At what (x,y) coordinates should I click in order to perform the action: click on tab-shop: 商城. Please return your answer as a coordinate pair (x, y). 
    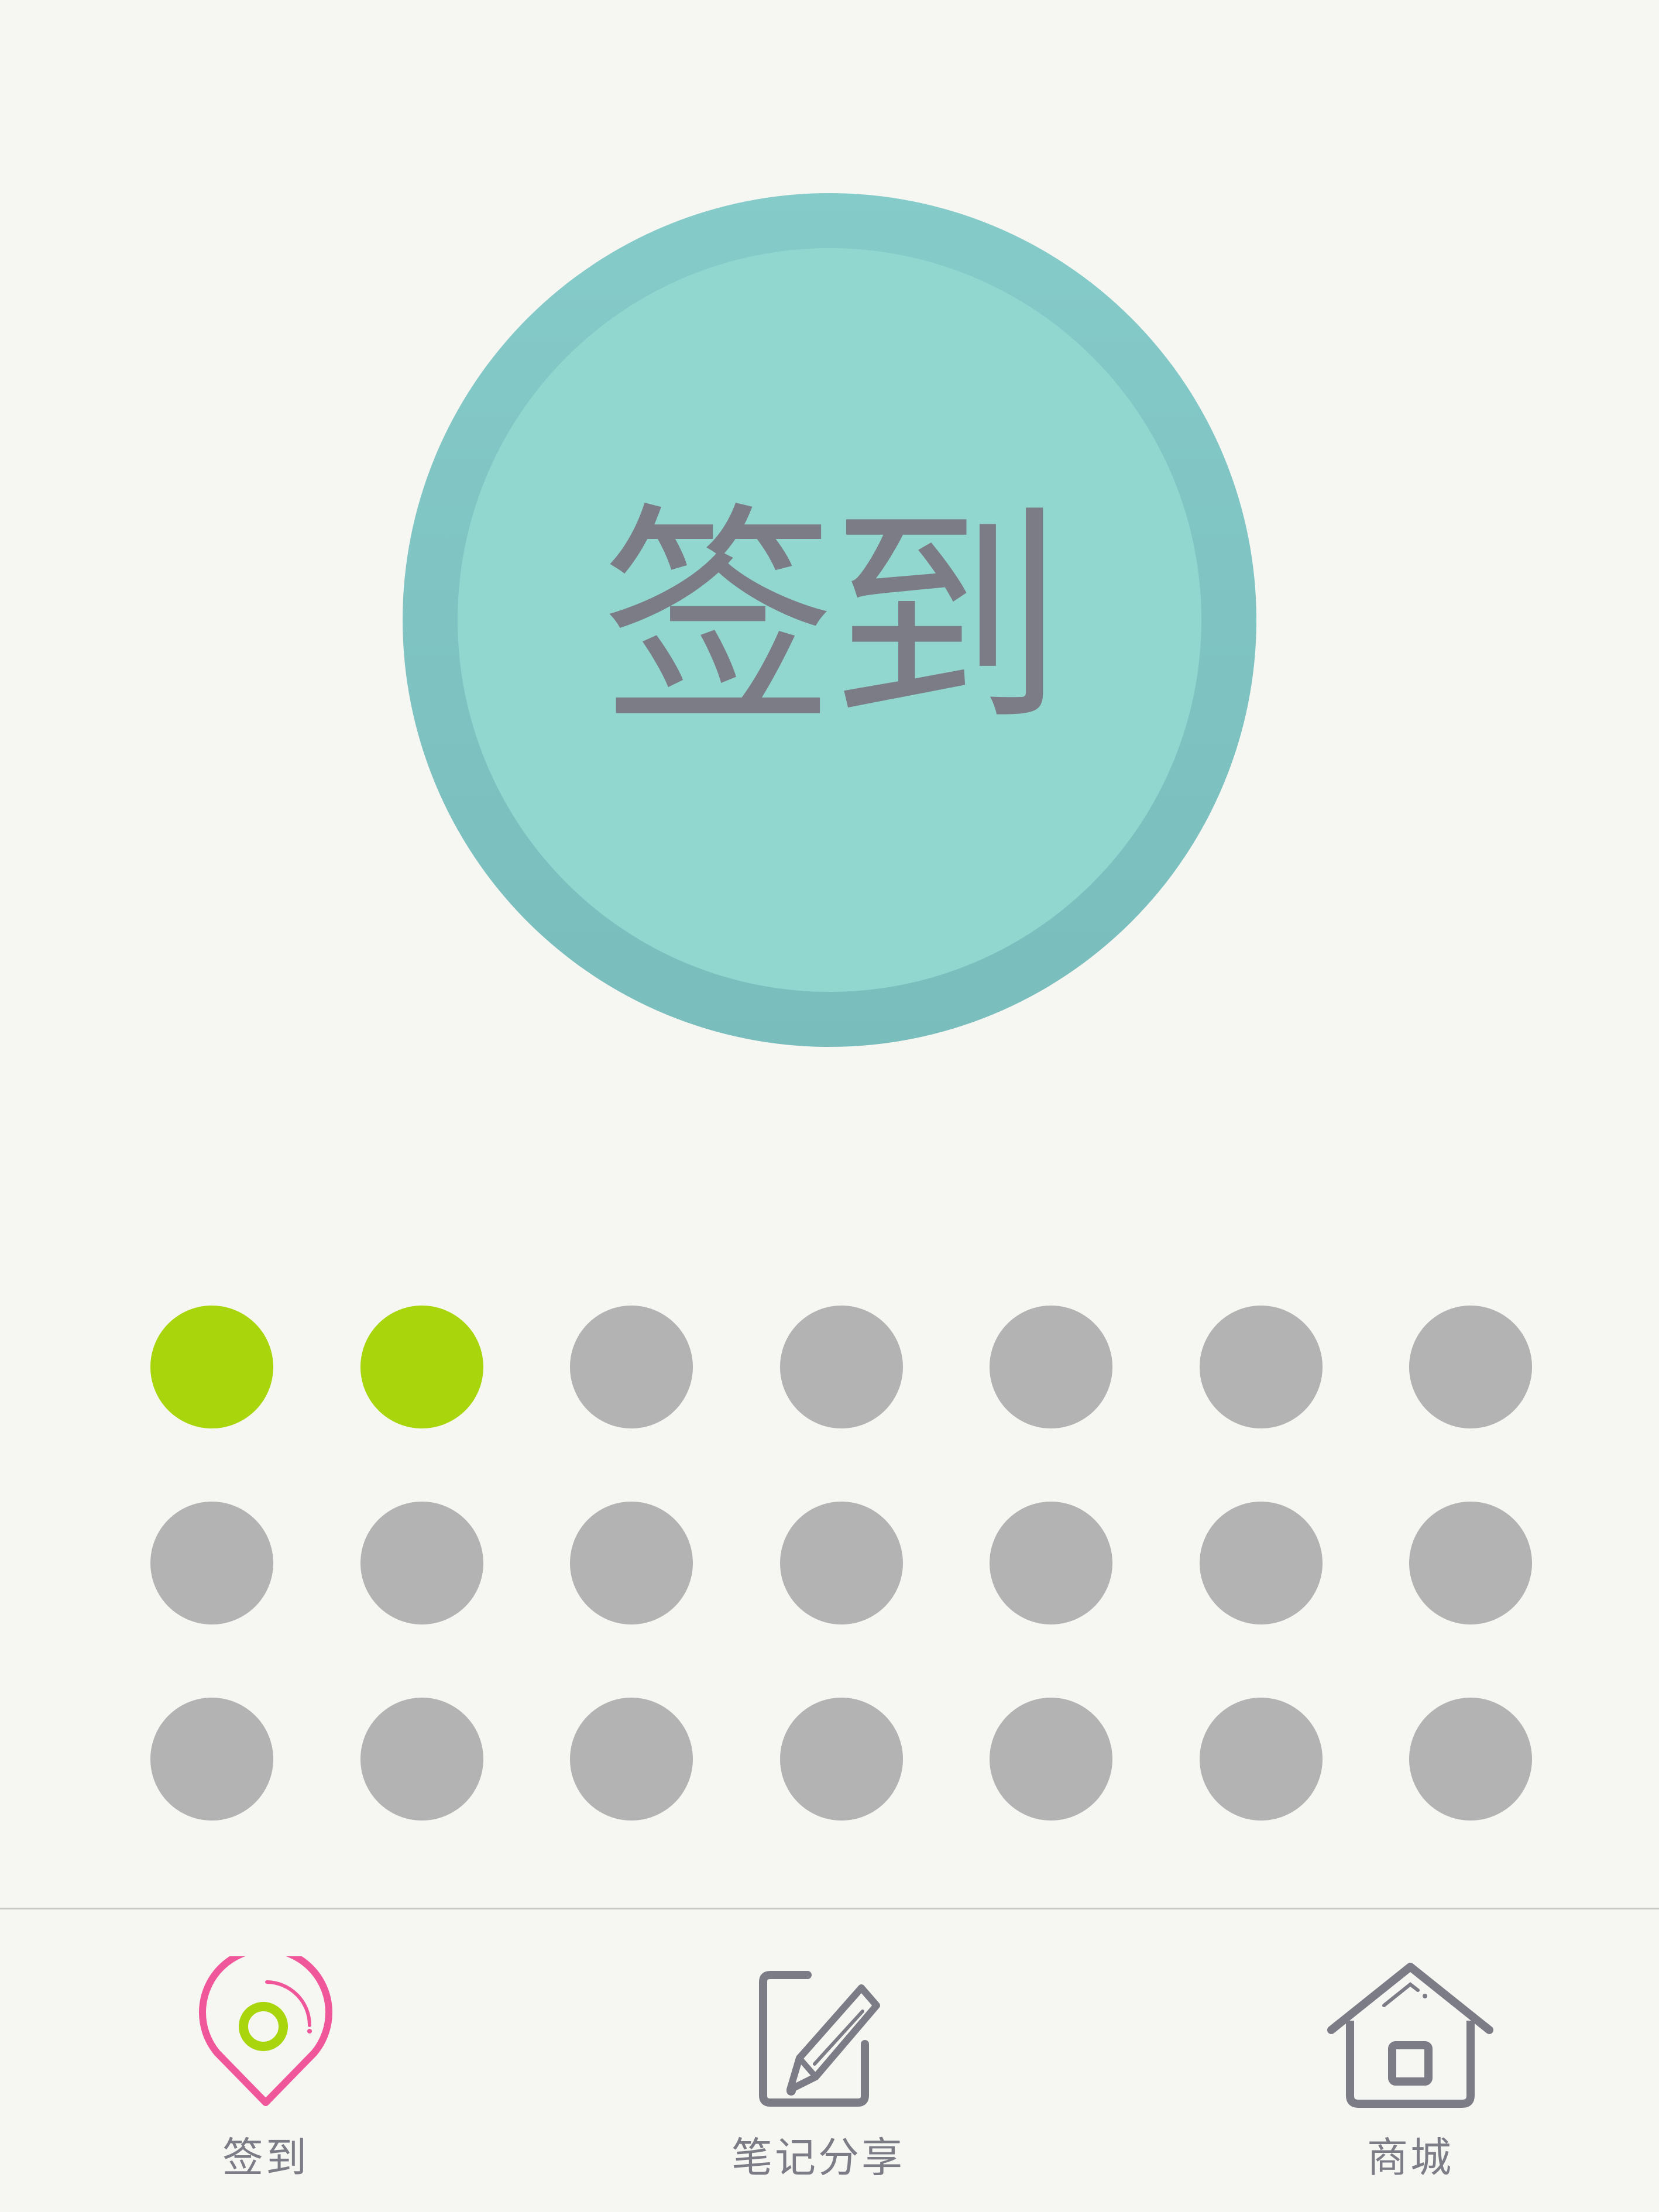
    Looking at the image, I should click on (1410, 2060).